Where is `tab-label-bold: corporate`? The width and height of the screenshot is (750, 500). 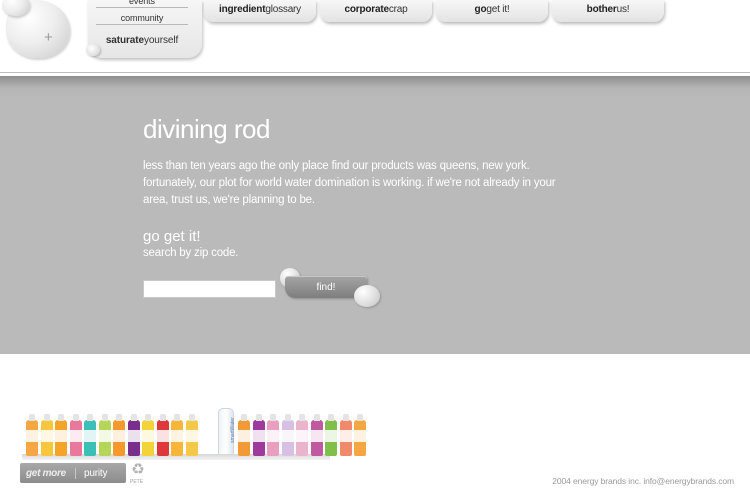 tab-label-bold: corporate is located at coordinates (367, 9).